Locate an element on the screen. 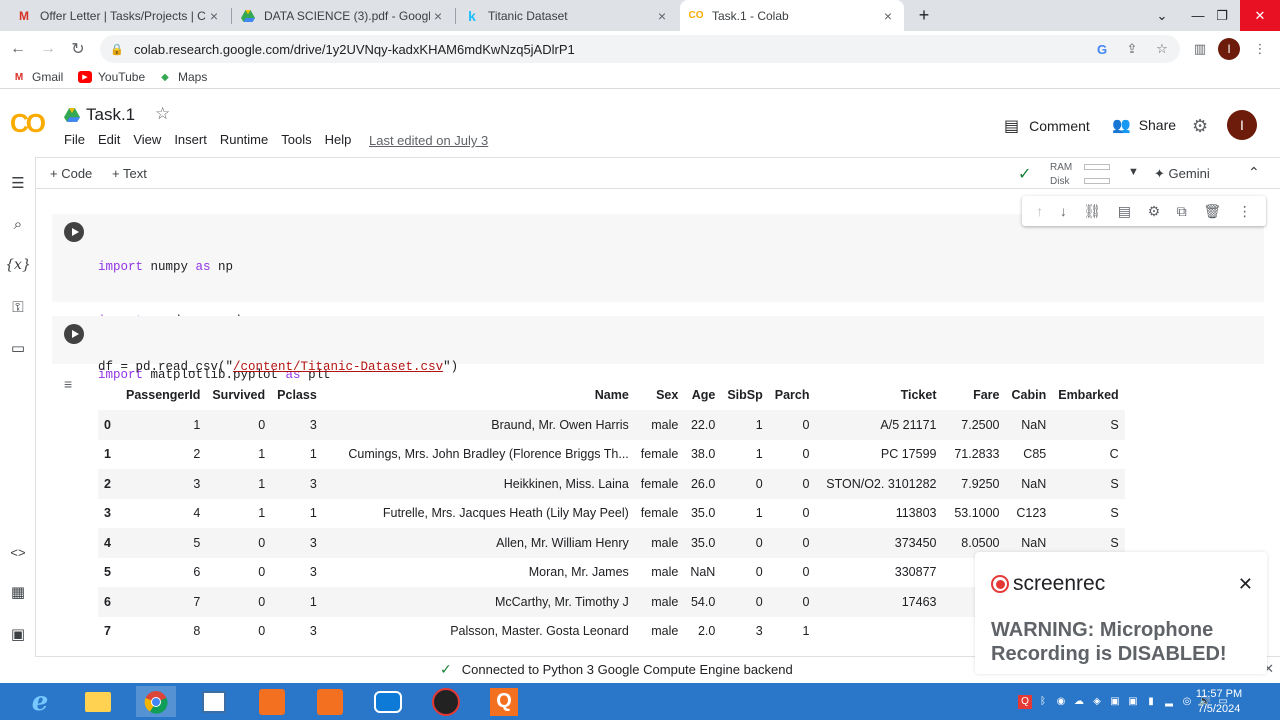 This screenshot has height=720, width=1280. bookmark-youtube: ▶ YouTube is located at coordinates (111, 77).